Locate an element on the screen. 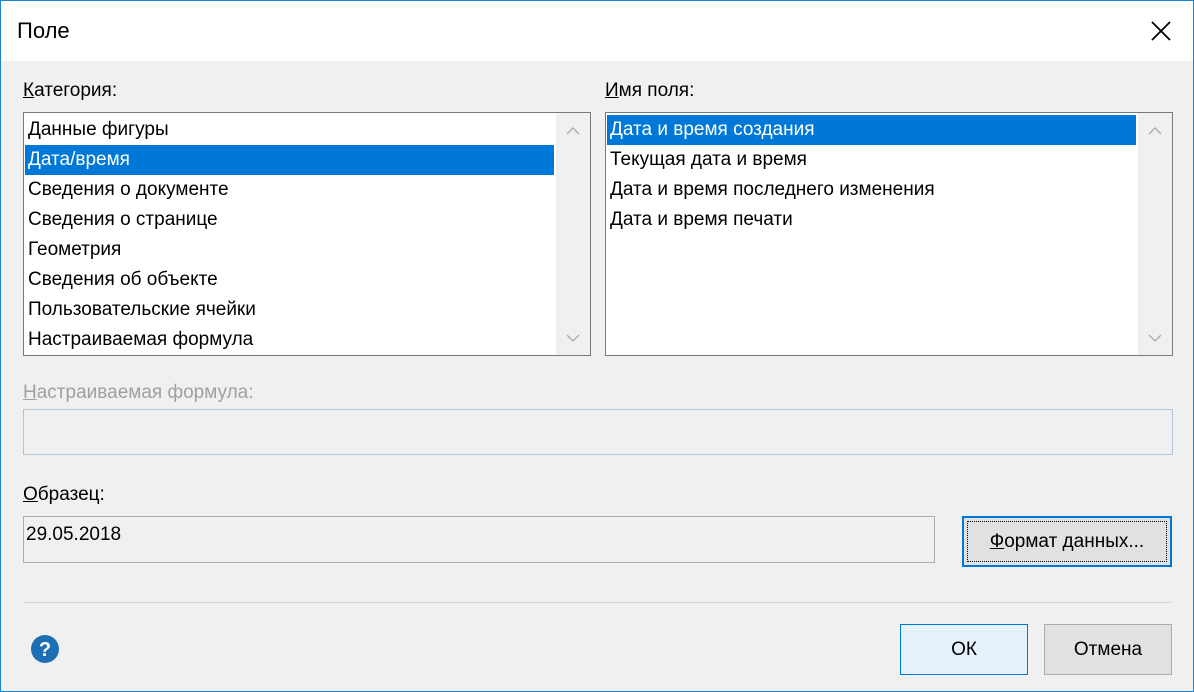  list-item: Данные фигуры is located at coordinates (289, 130).